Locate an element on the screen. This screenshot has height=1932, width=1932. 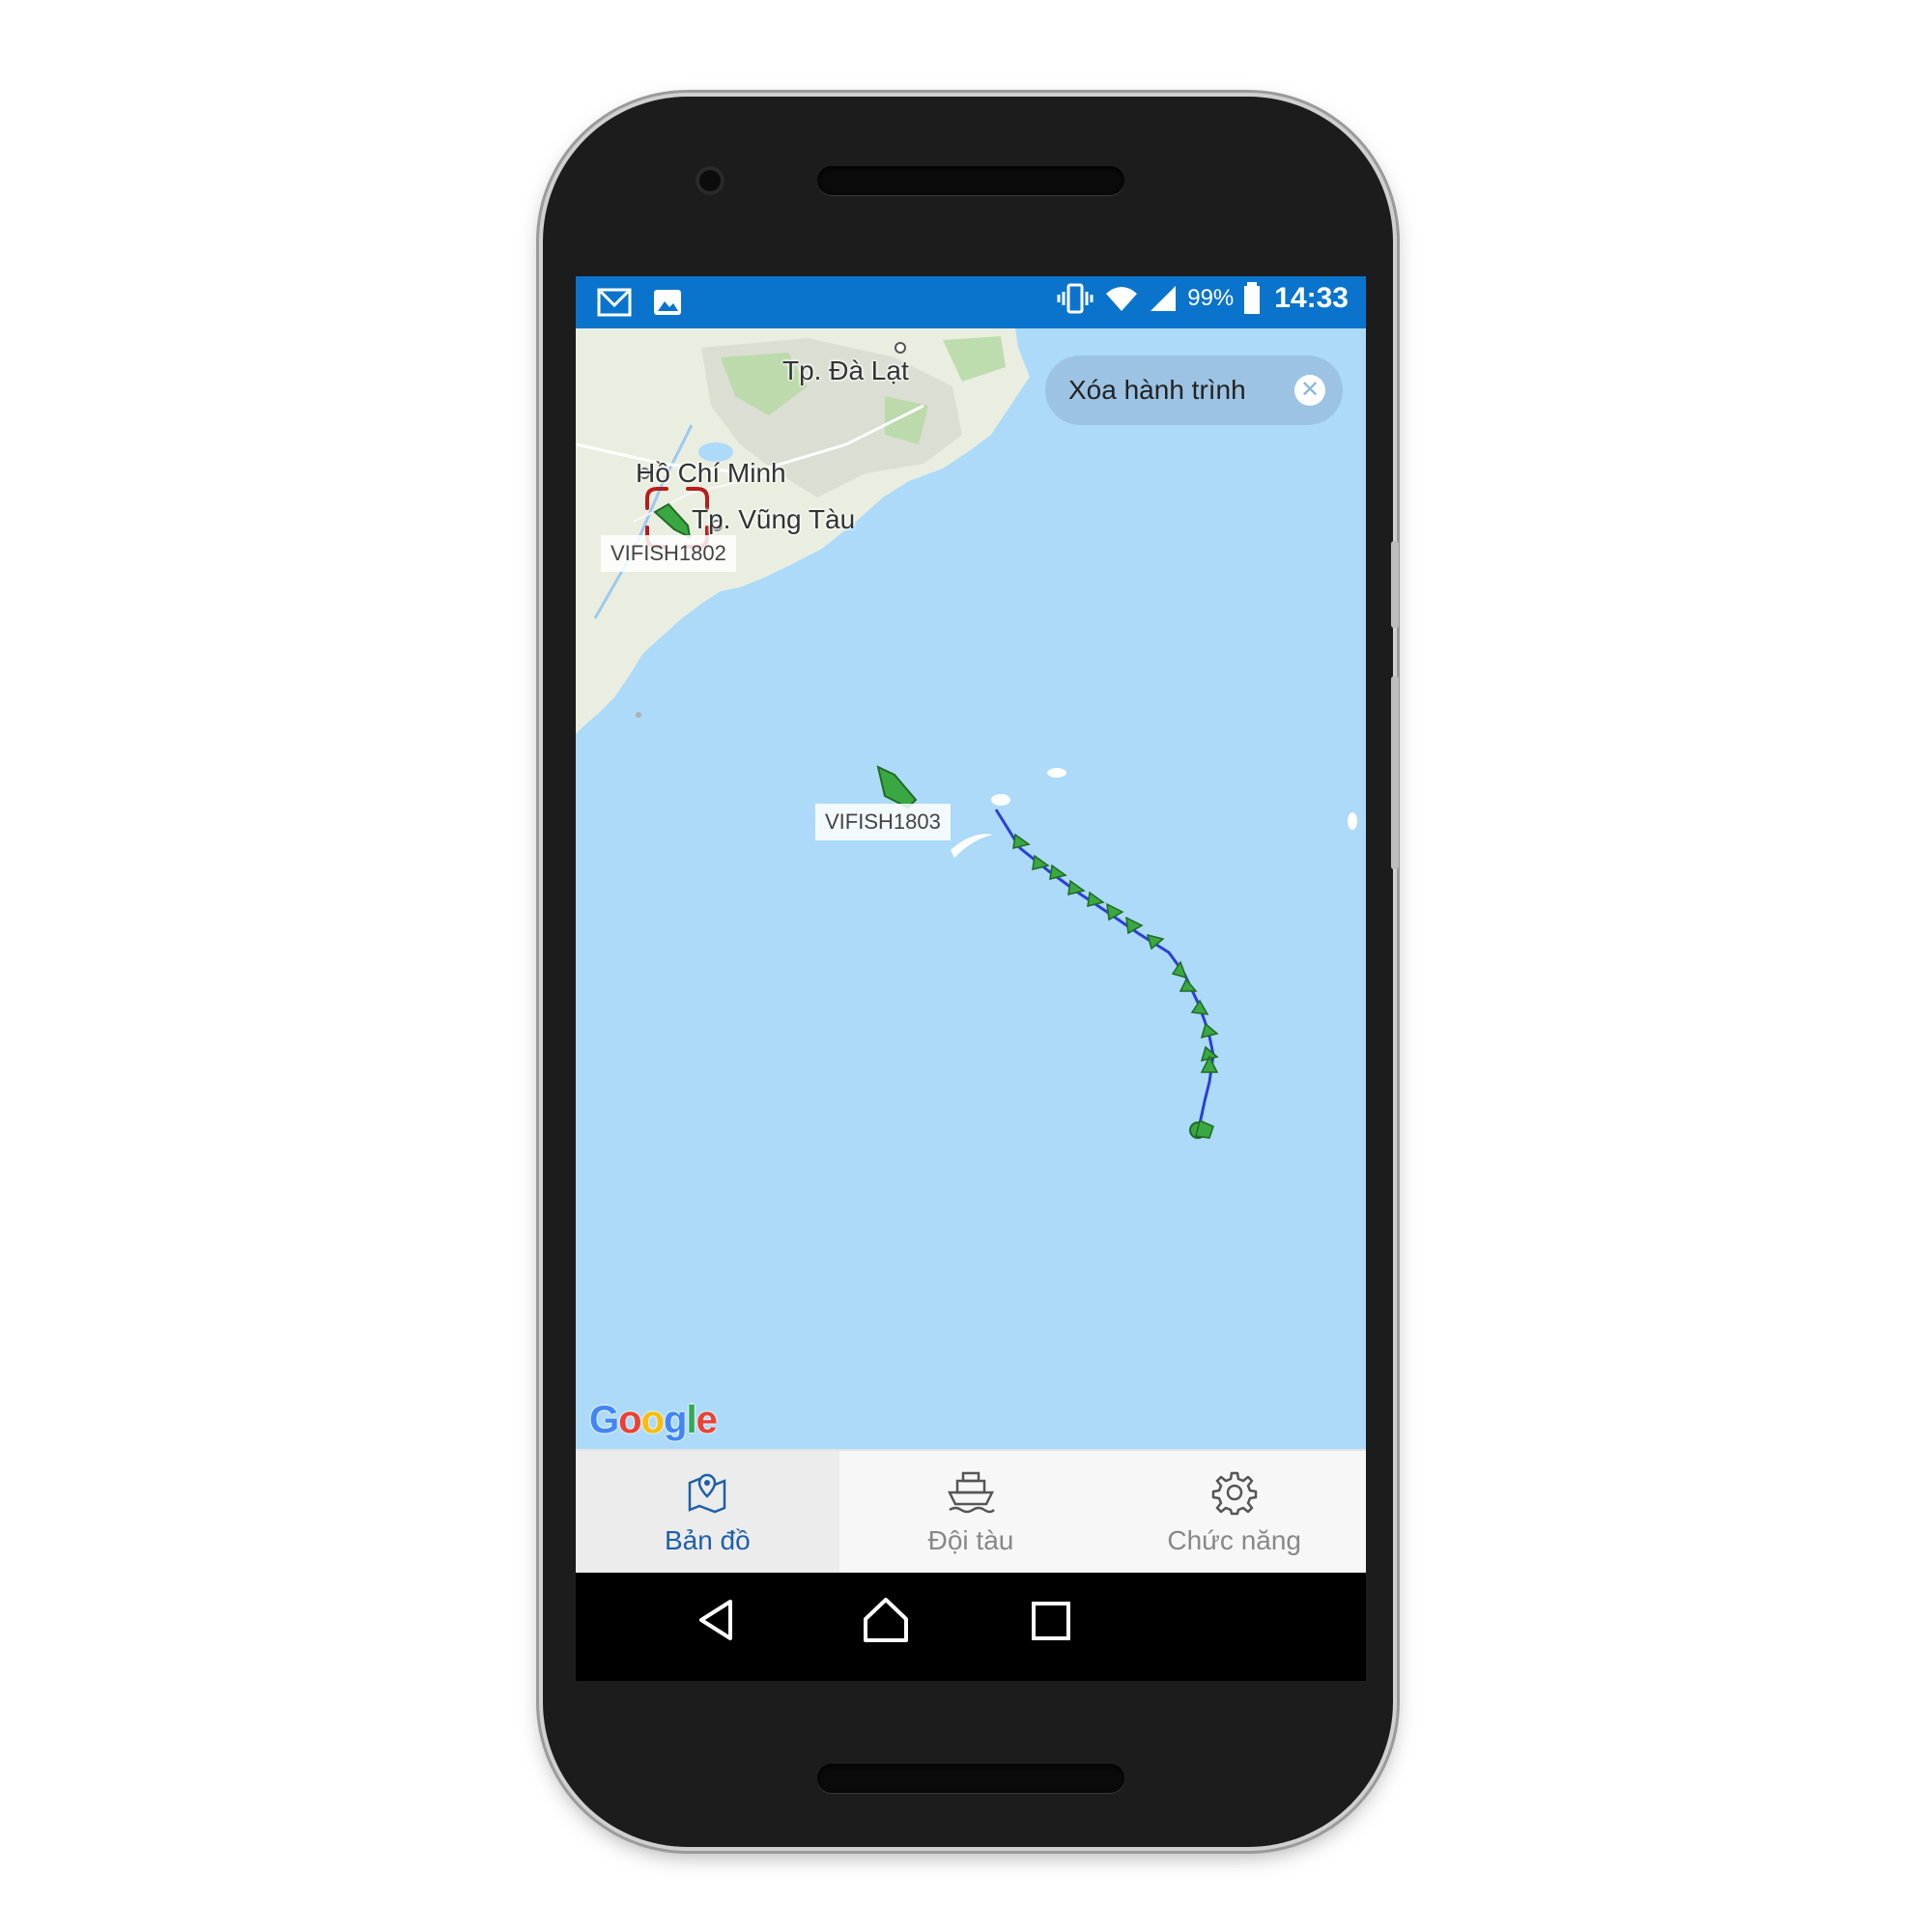
tab-label: Chức năng is located at coordinates (1234, 1540).